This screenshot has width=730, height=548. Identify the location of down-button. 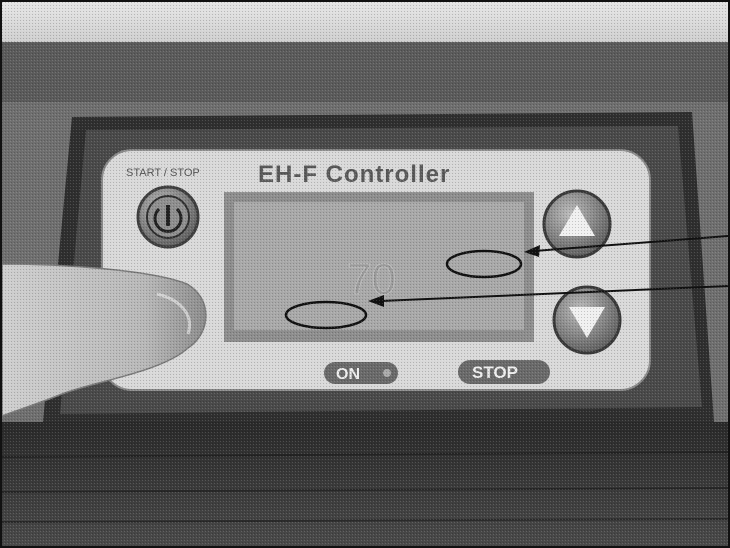
(587, 320).